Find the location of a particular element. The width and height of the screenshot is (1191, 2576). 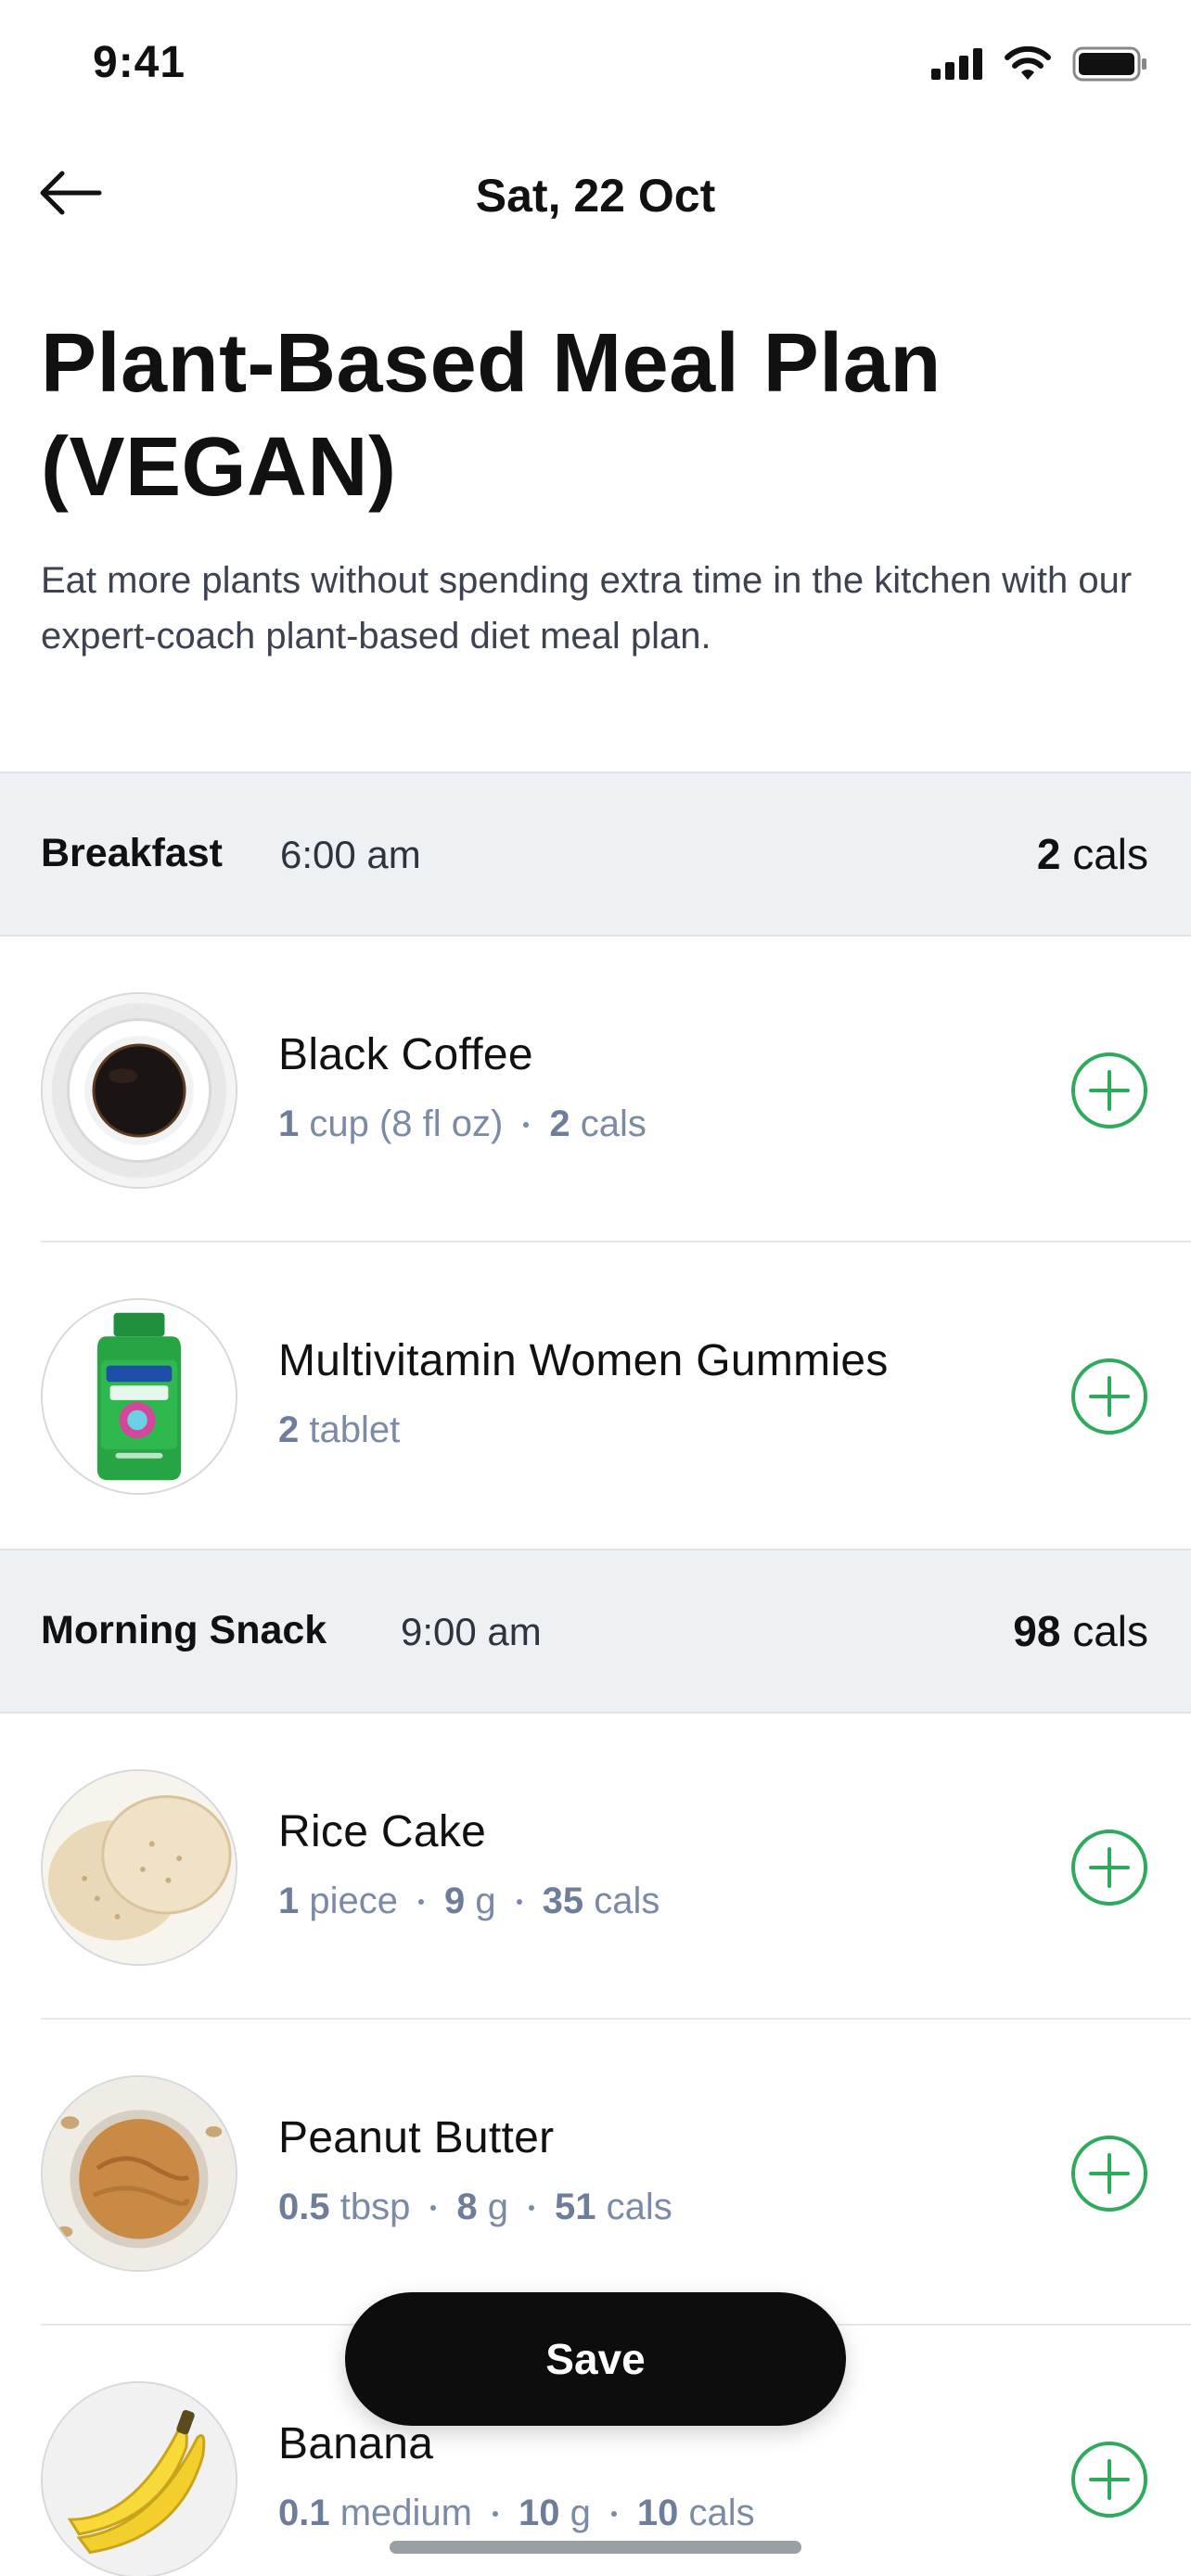

wifi-icon is located at coordinates (1028, 63).